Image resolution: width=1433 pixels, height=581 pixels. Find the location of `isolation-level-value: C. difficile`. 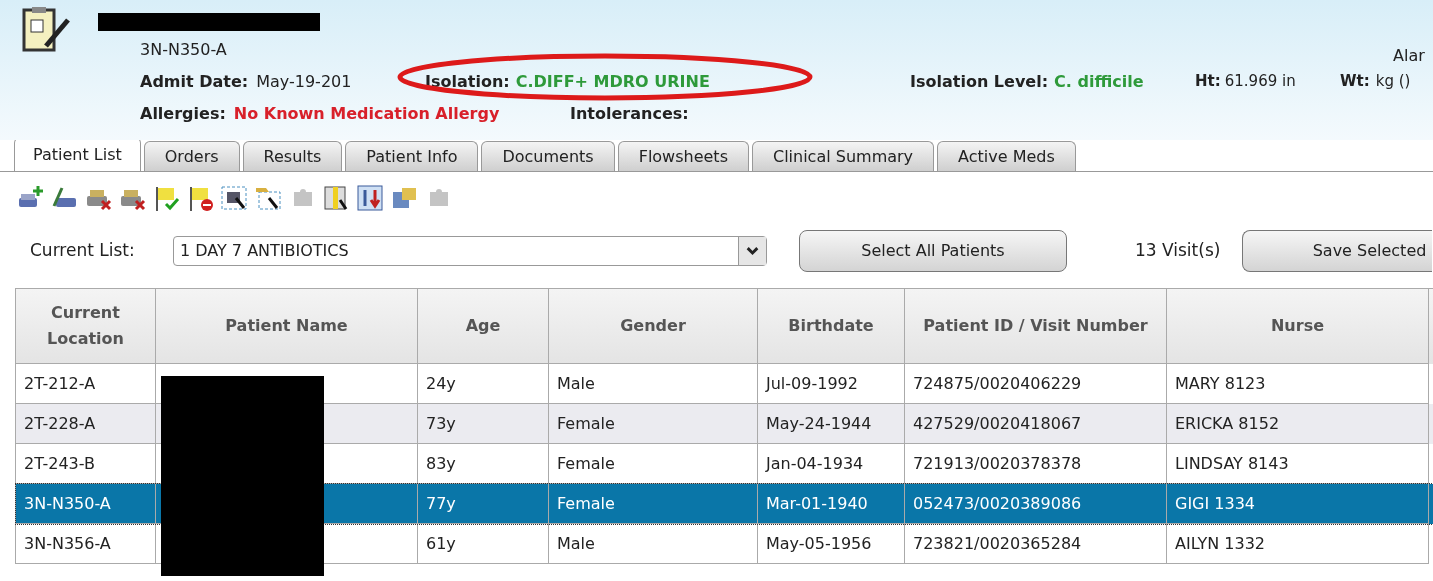

isolation-level-value: C. difficile is located at coordinates (1099, 82).